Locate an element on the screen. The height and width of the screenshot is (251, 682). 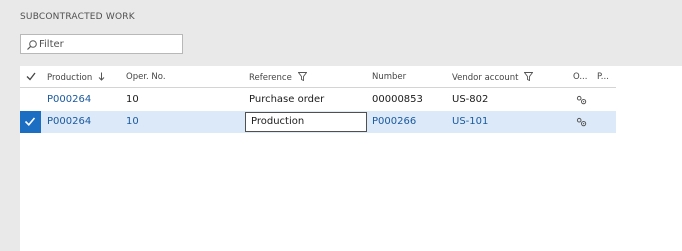
column-header-reference: Reference is located at coordinates (278, 77).